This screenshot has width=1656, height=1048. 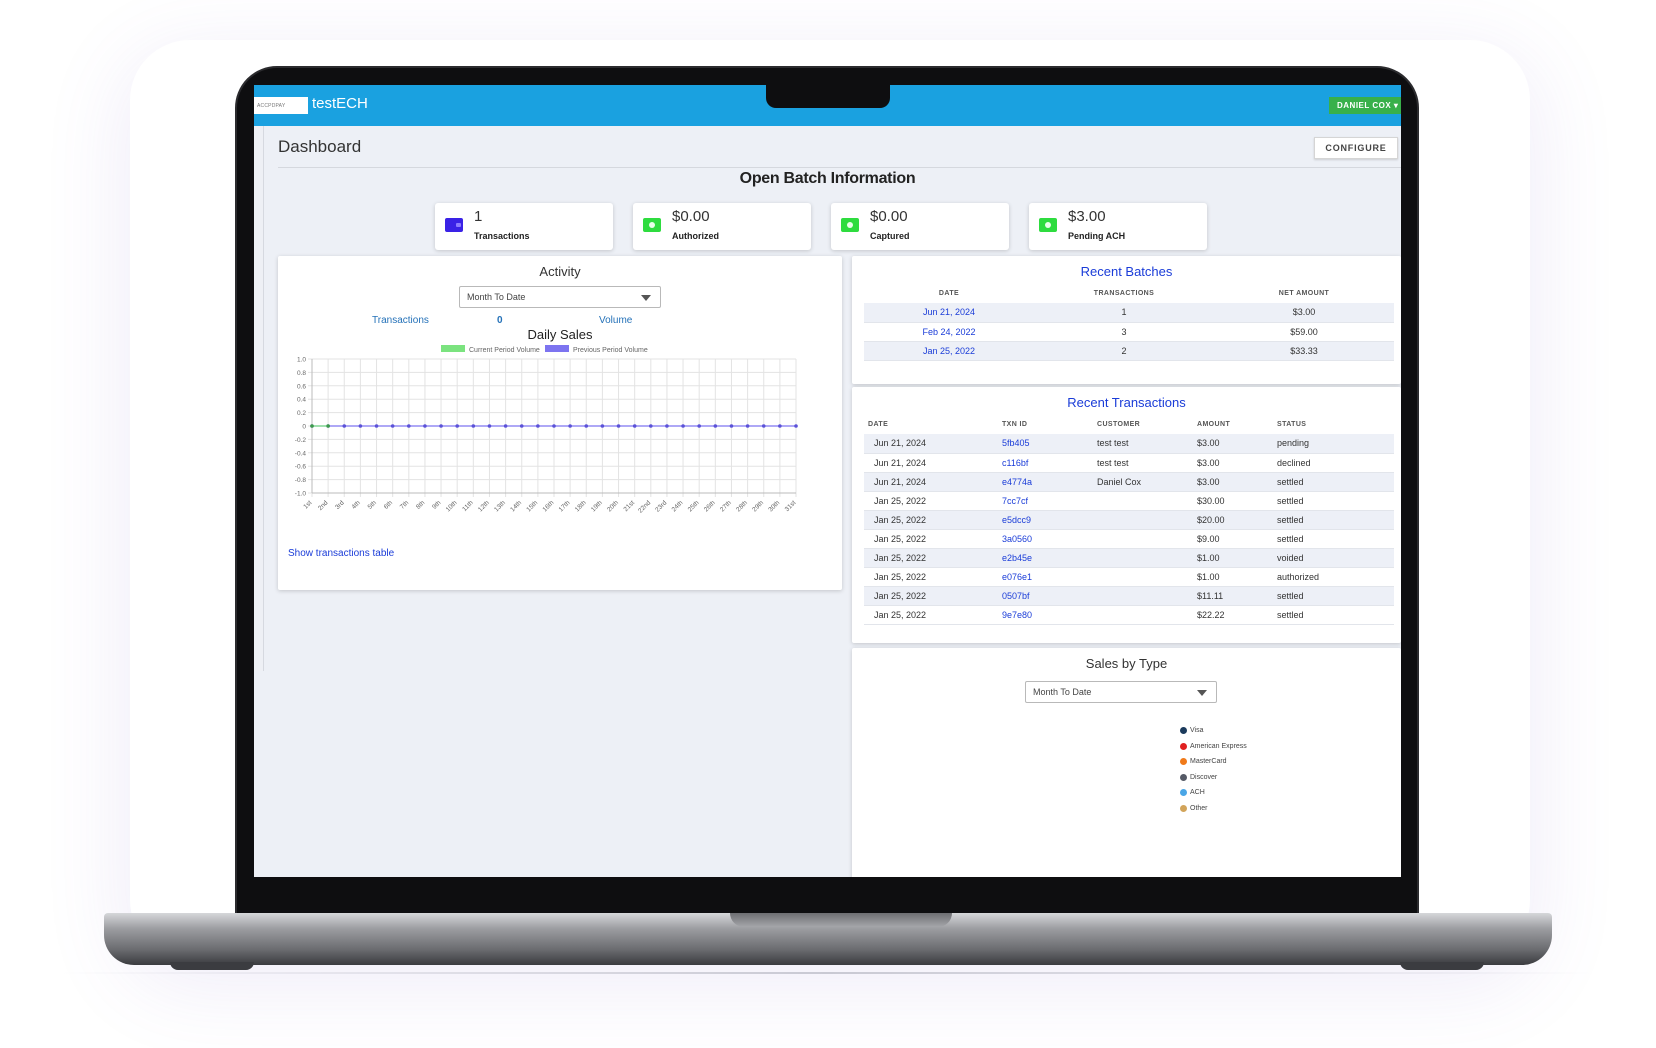 What do you see at coordinates (560, 334) in the screenshot?
I see `chart-title: Daily Sales` at bounding box center [560, 334].